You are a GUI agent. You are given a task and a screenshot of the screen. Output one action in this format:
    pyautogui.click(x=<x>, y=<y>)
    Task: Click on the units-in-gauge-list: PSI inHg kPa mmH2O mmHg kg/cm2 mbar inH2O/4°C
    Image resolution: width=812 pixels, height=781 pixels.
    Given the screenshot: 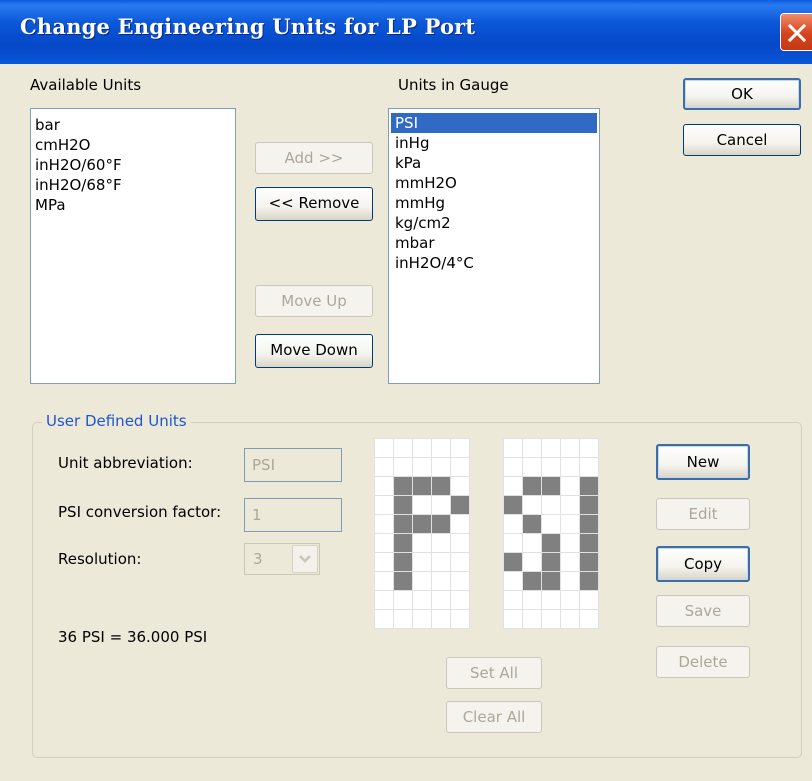 What is the action you would take?
    pyautogui.click(x=494, y=246)
    